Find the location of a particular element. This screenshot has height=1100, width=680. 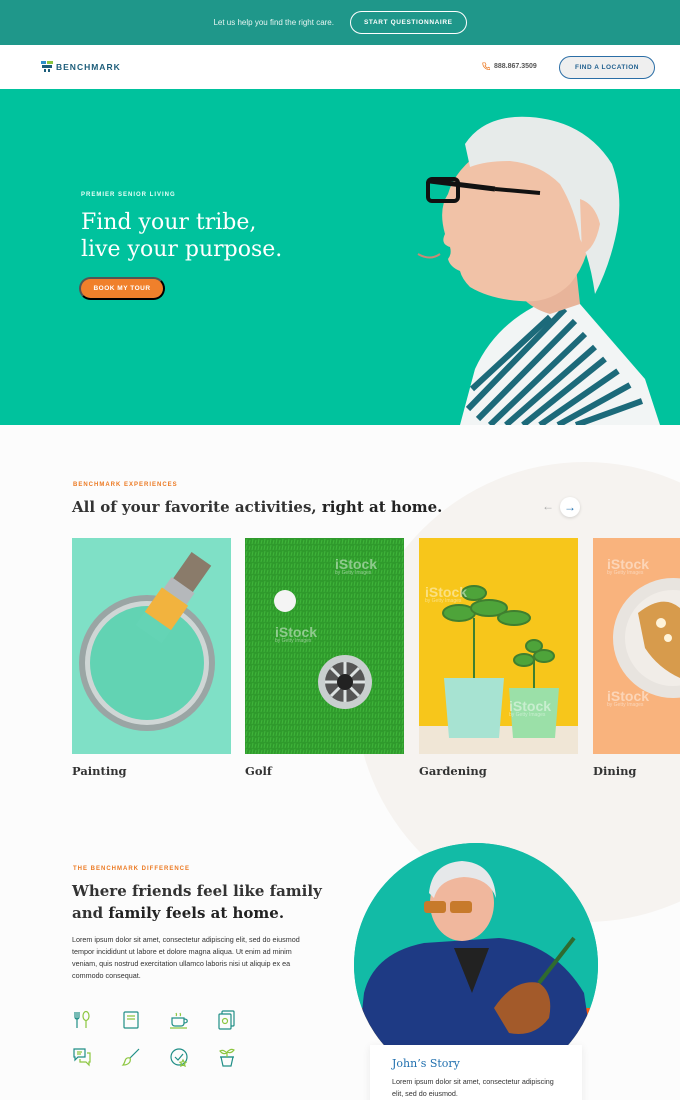

difference-title-line1: Where friends feel like family is located at coordinates (197, 891).